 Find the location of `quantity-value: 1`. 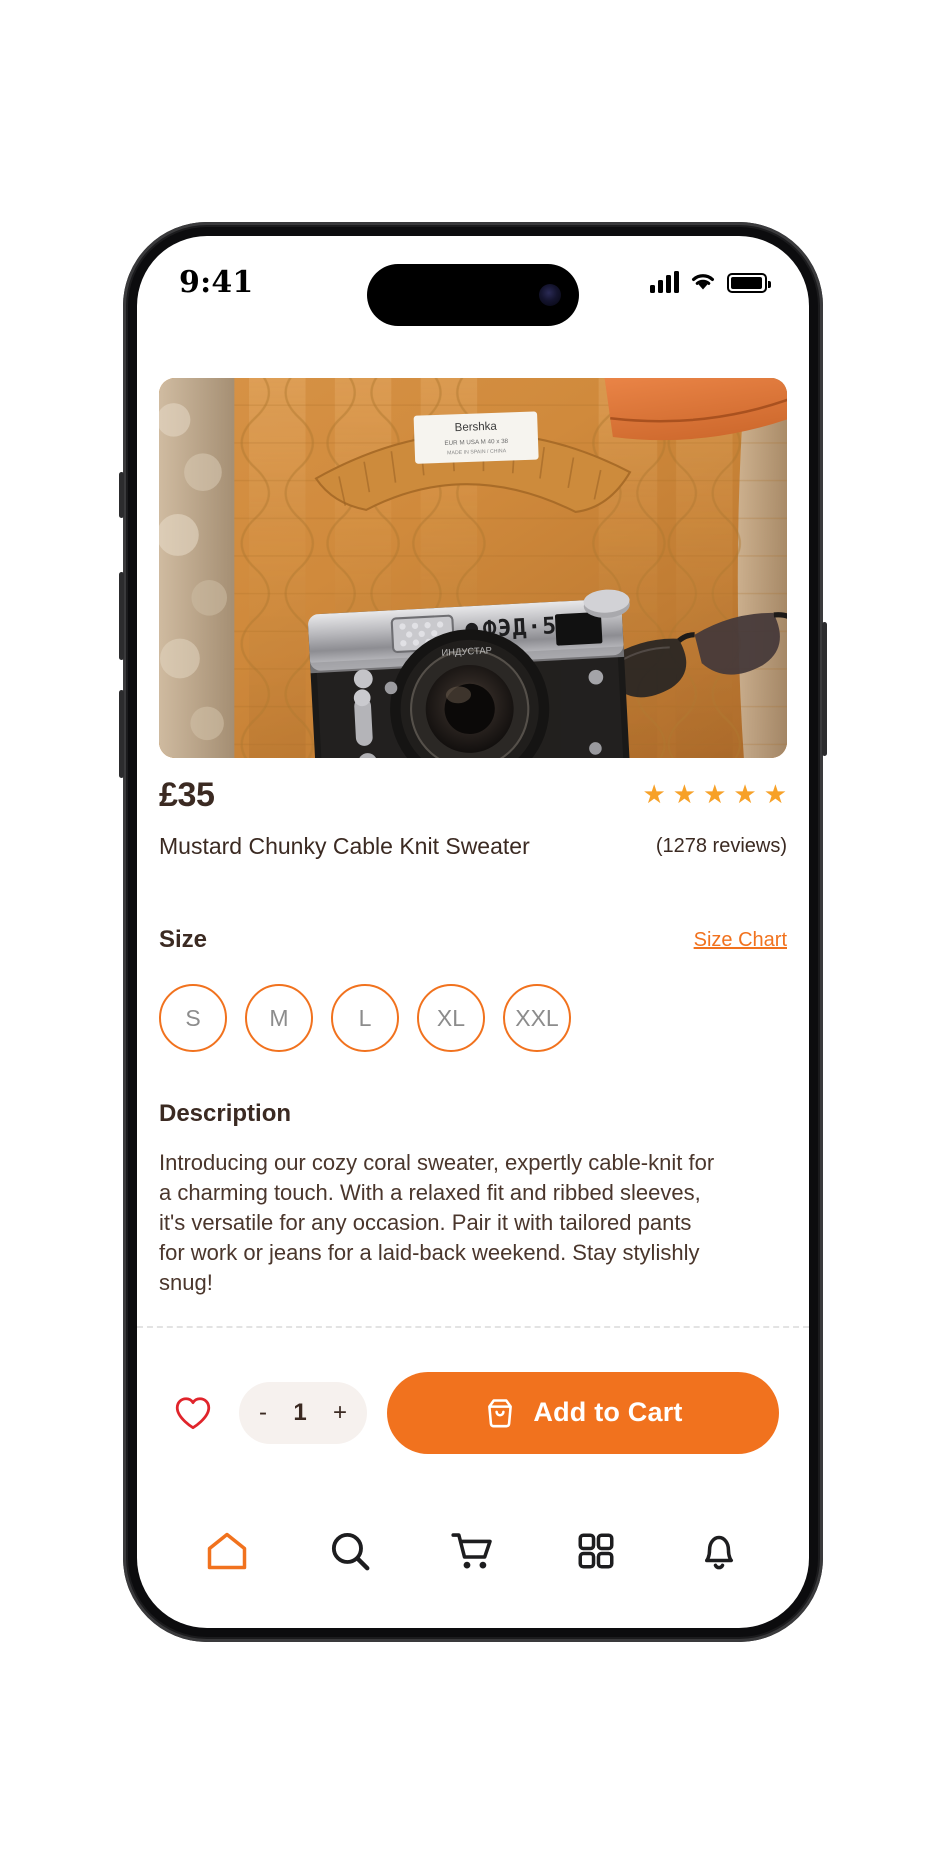

quantity-value: 1 is located at coordinates (300, 1412).